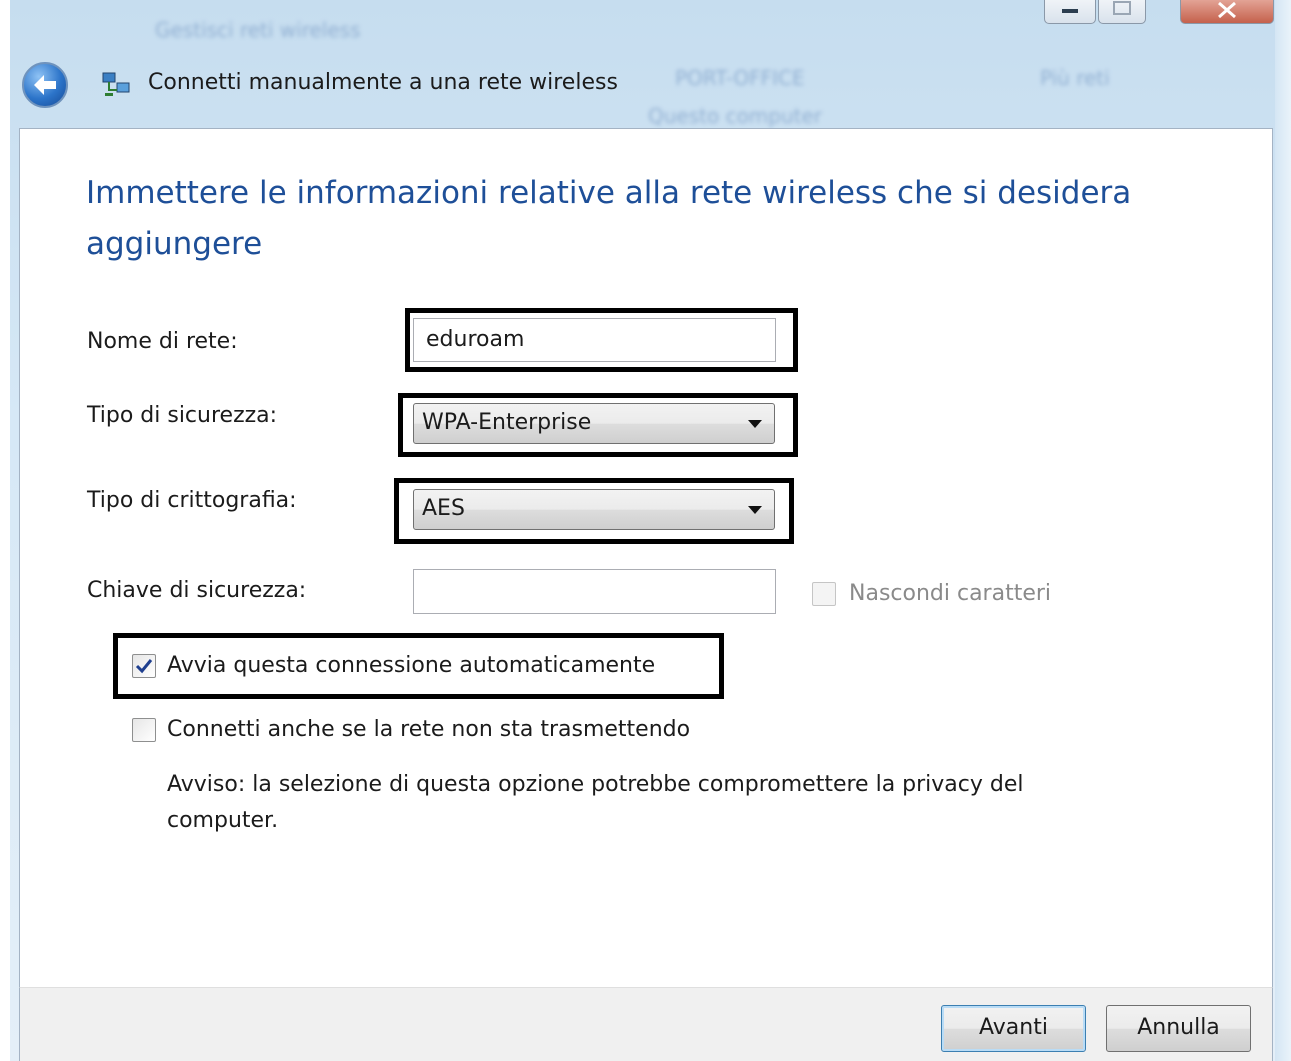 The width and height of the screenshot is (1291, 1061). I want to click on dialog-titlebar: Connetti manualmente a una rete wireless, so click(468, 85).